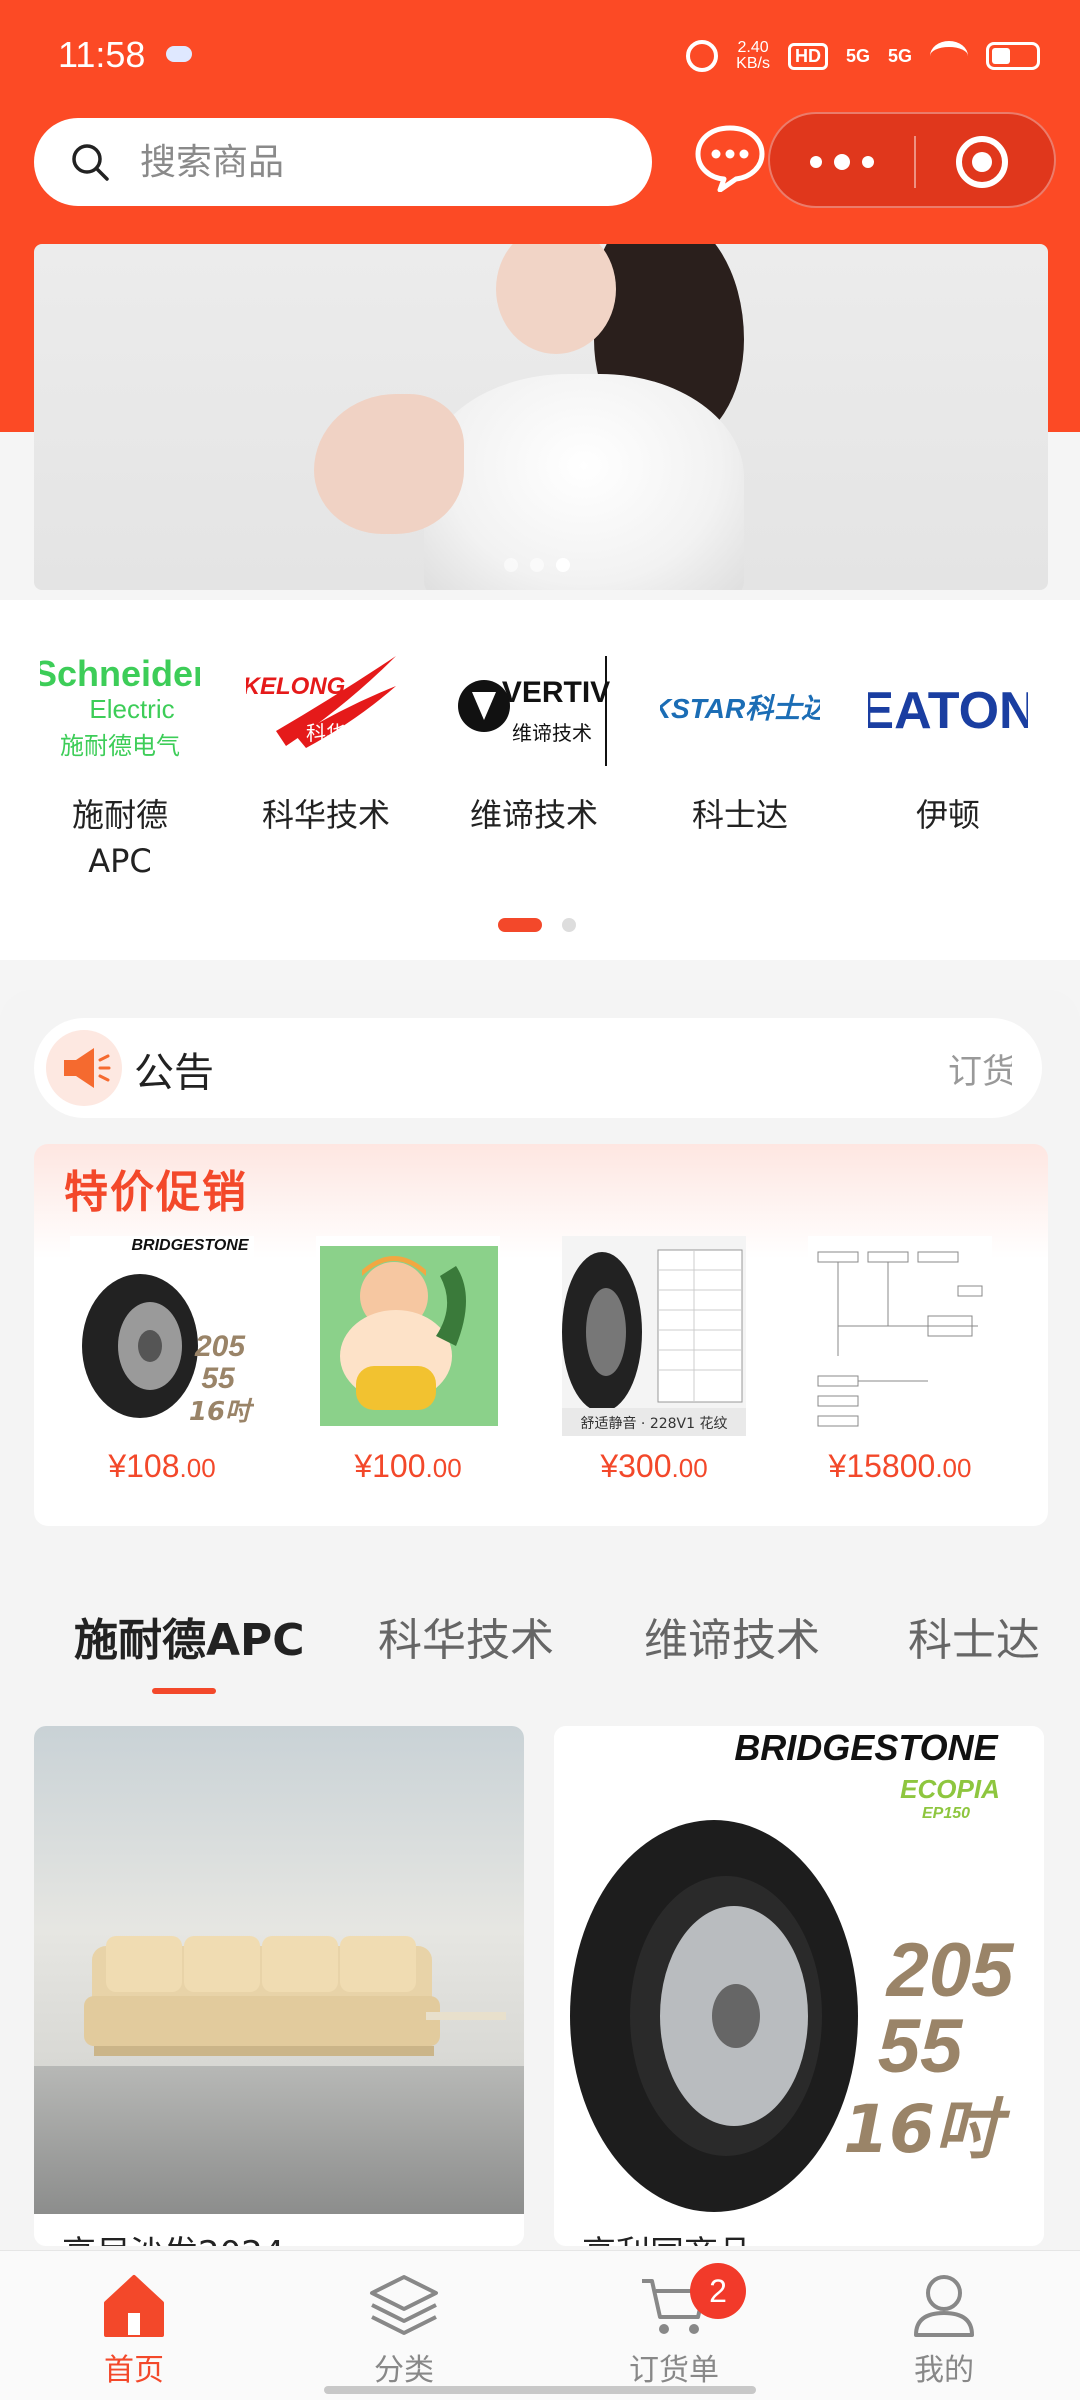 This screenshot has height=2400, width=1080. I want to click on mini-program-capsule, so click(912, 160).